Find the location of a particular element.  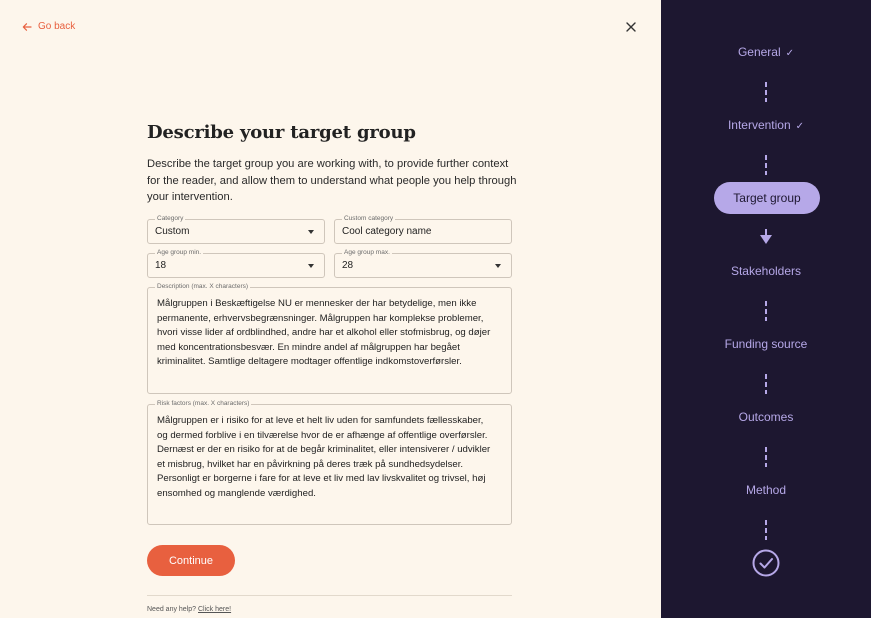

custom-category-value: Cool category name is located at coordinates (387, 231).